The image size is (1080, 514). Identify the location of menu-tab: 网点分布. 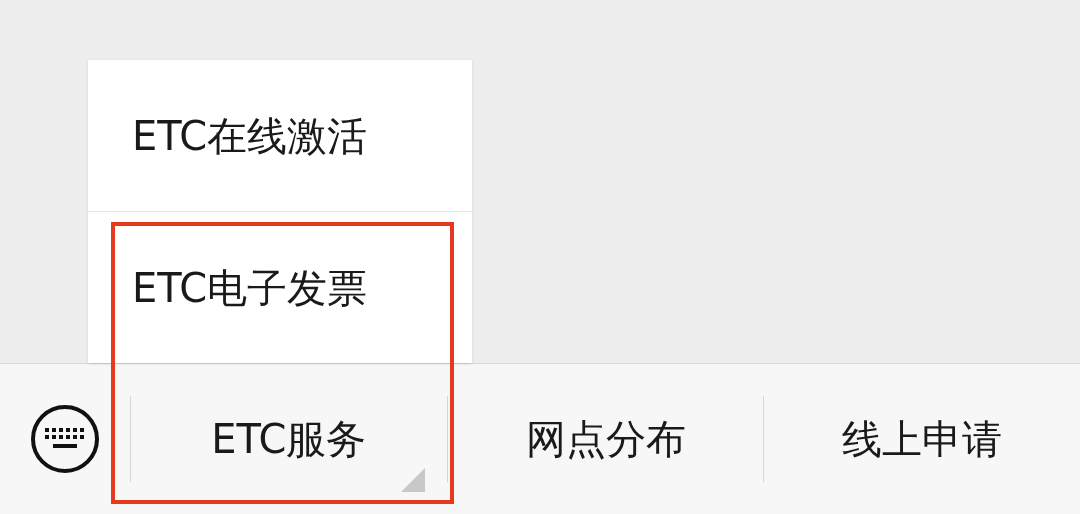
(605, 439).